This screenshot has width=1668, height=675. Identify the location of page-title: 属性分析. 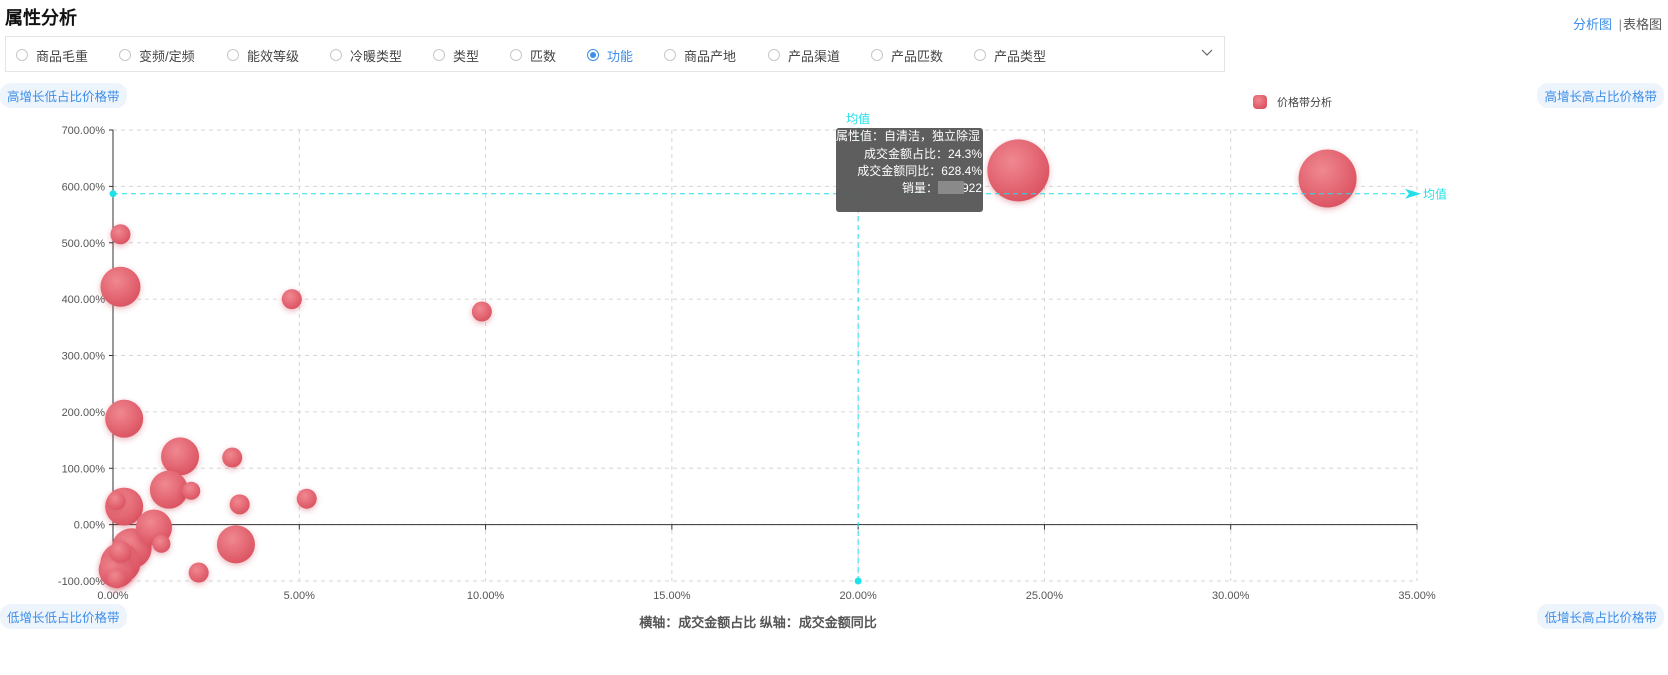
(41, 18).